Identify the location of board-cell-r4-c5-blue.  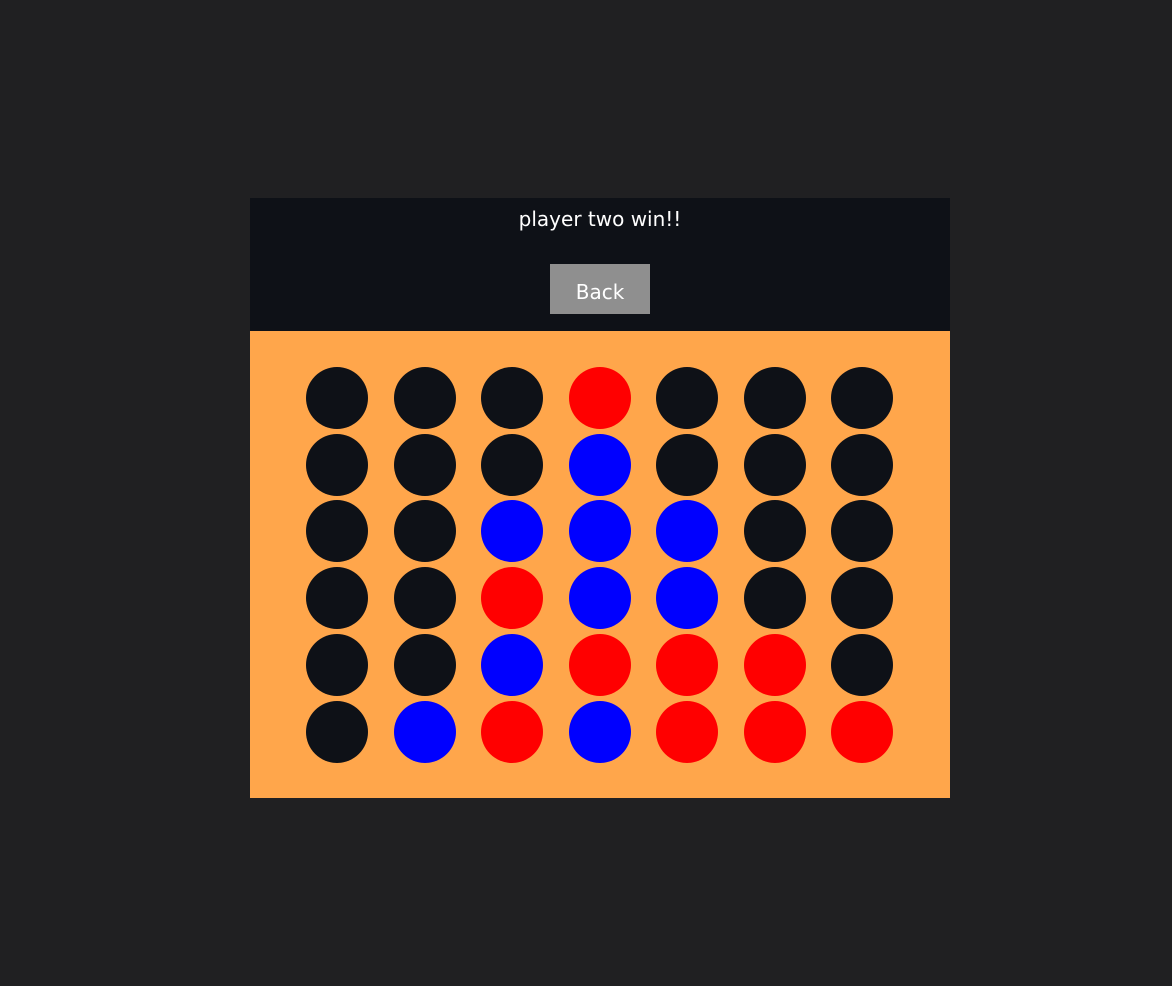
(687, 598).